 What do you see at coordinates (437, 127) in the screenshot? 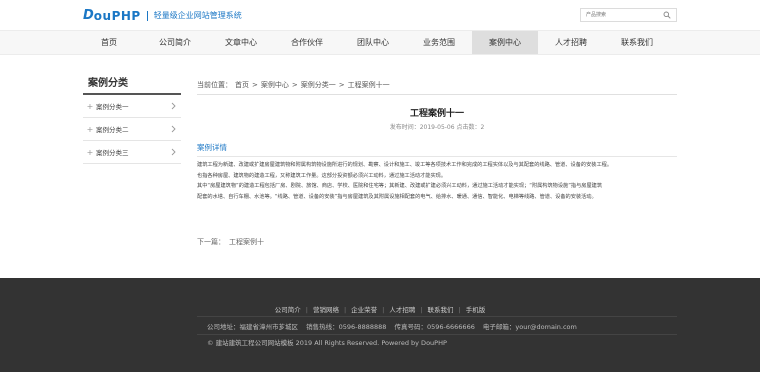
I see `article-info: 发布时间：2019-05-06 点击数：2` at bounding box center [437, 127].